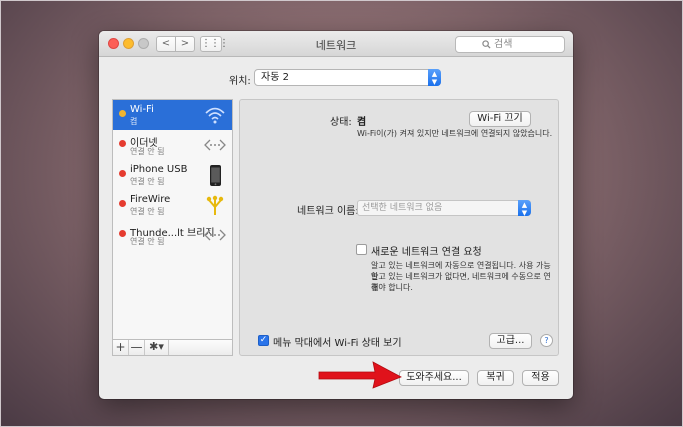 The height and width of the screenshot is (427, 683). What do you see at coordinates (455, 133) in the screenshot?
I see `status-description: Wi-Fi이(가) 켜져 있지만 네트워크에 연결되지 않았습니다.` at bounding box center [455, 133].